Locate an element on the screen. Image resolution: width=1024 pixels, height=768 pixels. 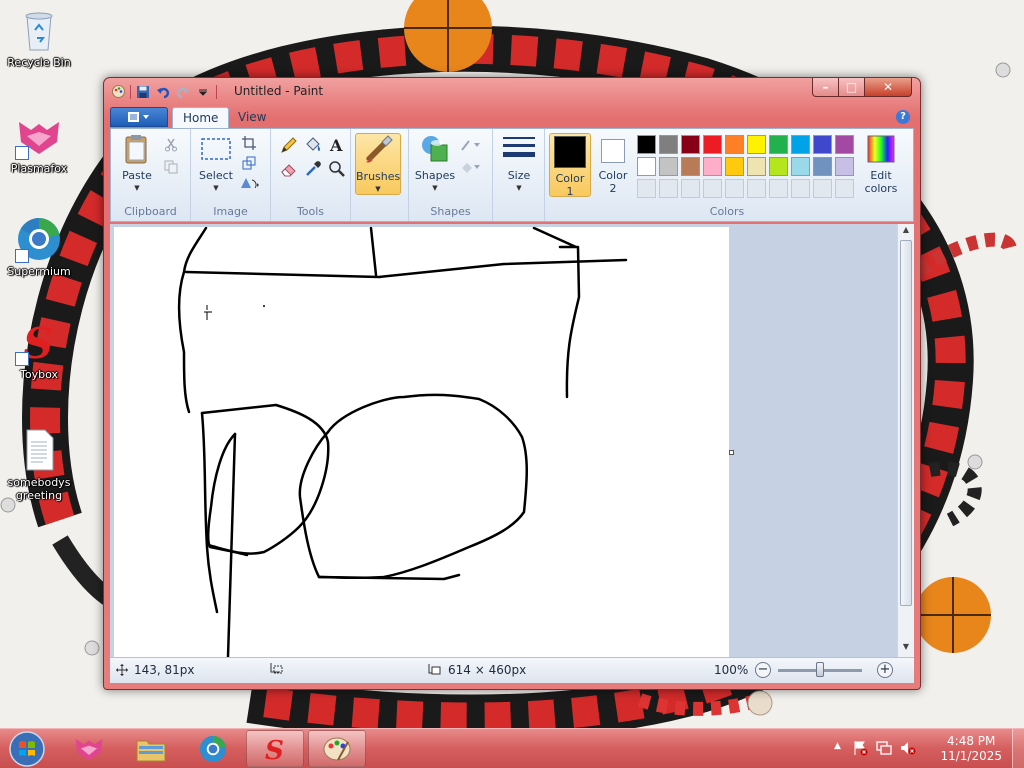
copy-icon is located at coordinates (171, 167).